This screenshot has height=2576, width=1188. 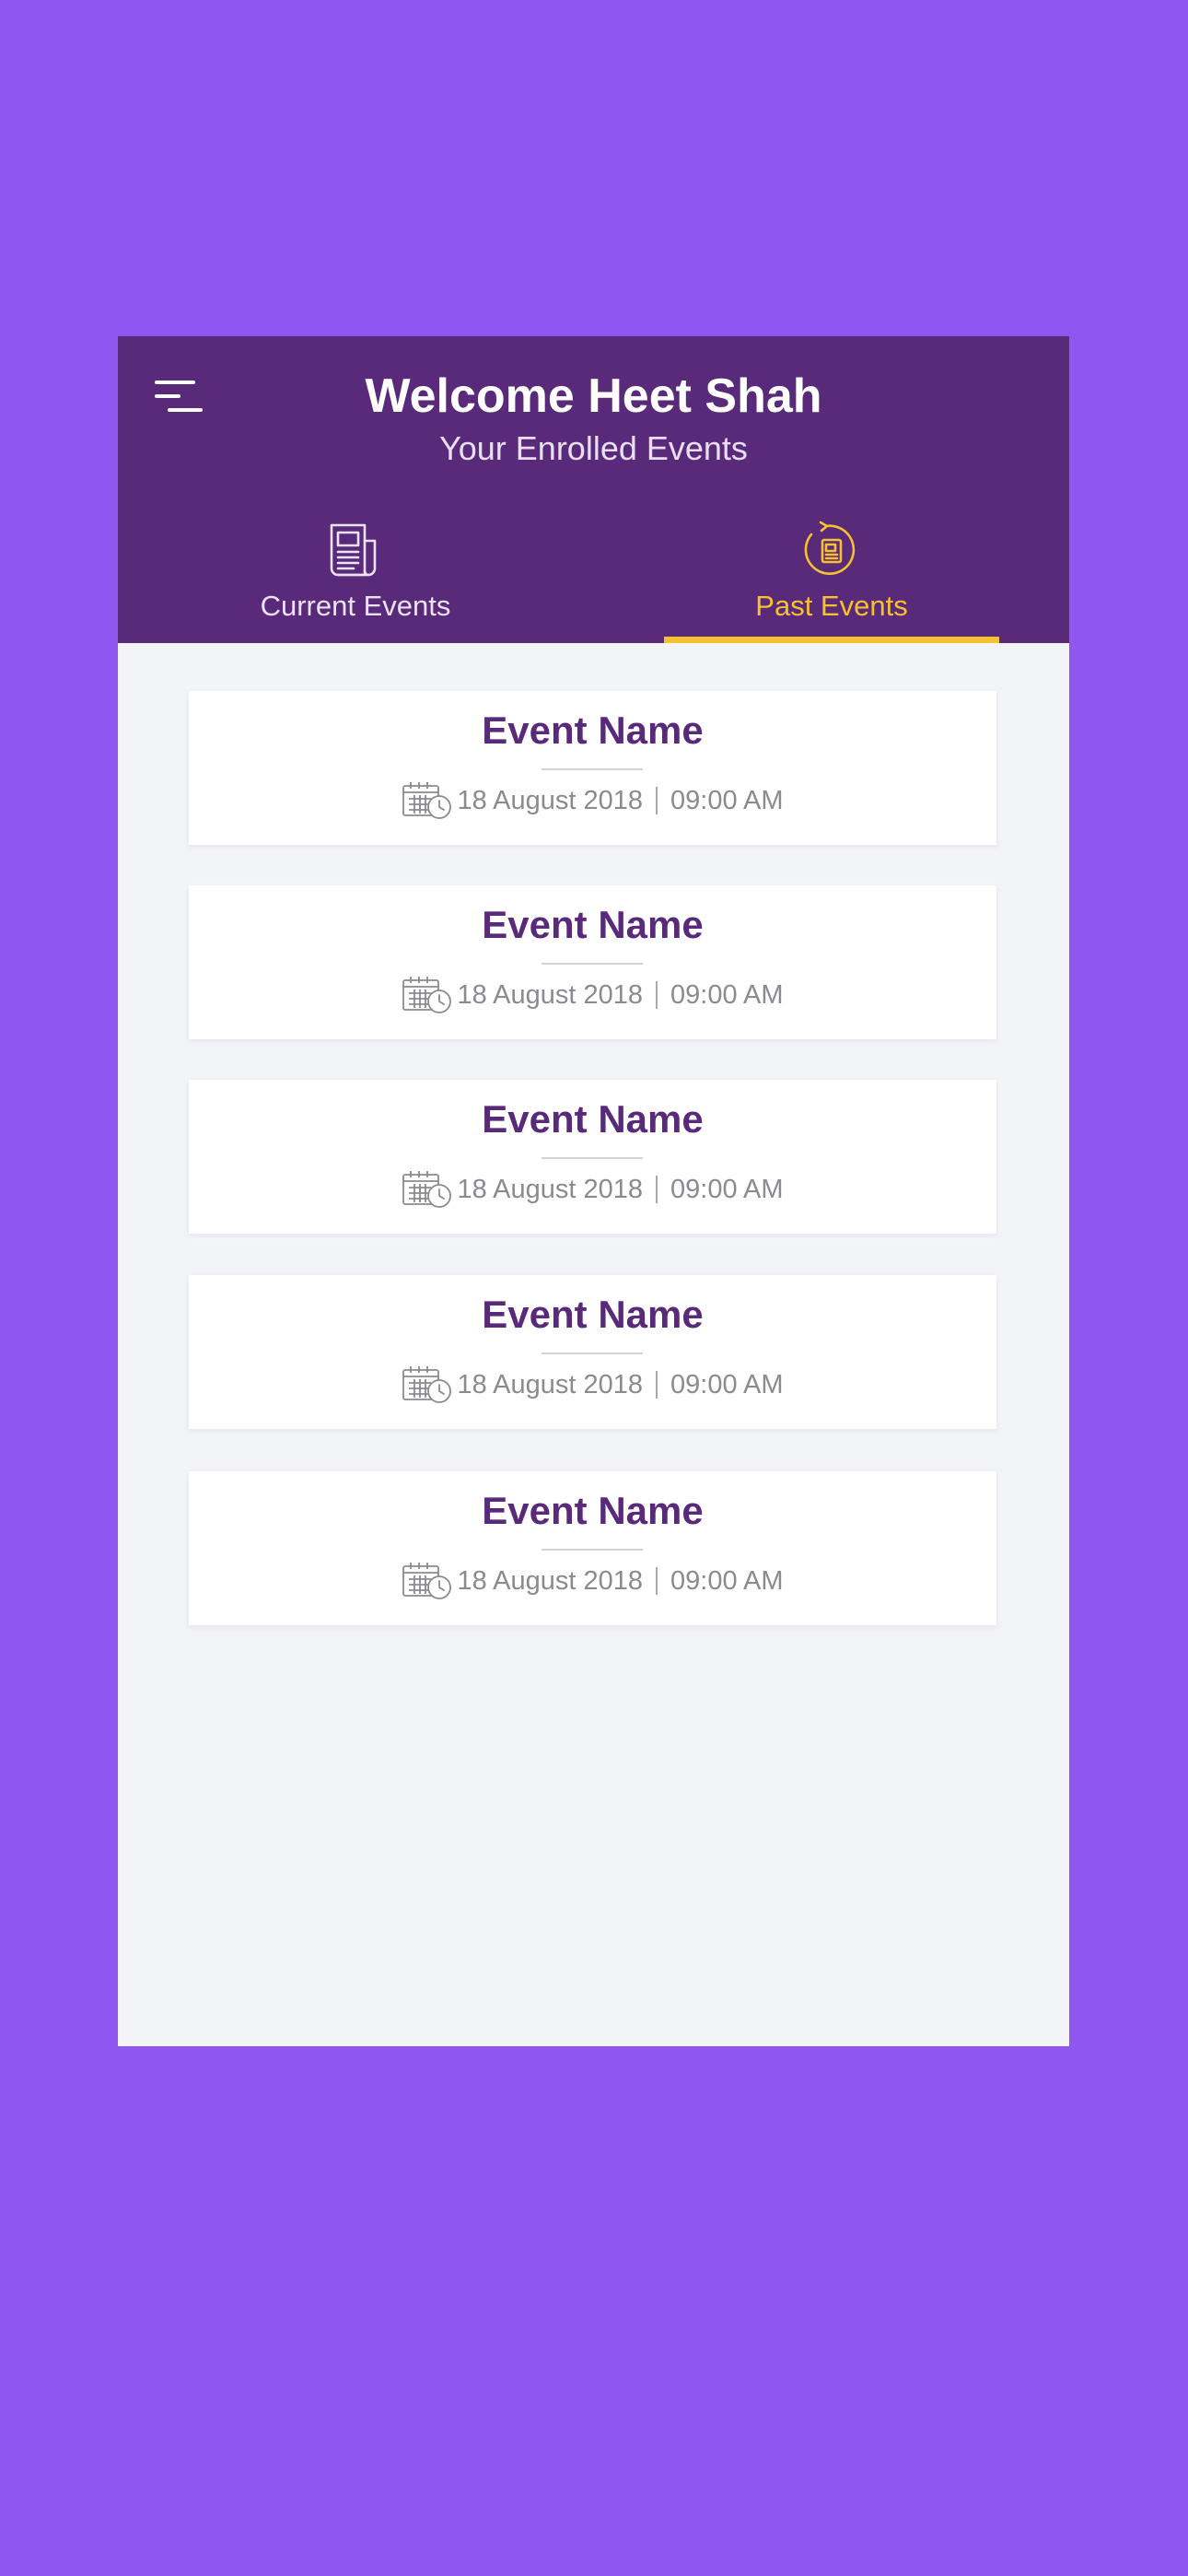 What do you see at coordinates (830, 548) in the screenshot?
I see `history-icon` at bounding box center [830, 548].